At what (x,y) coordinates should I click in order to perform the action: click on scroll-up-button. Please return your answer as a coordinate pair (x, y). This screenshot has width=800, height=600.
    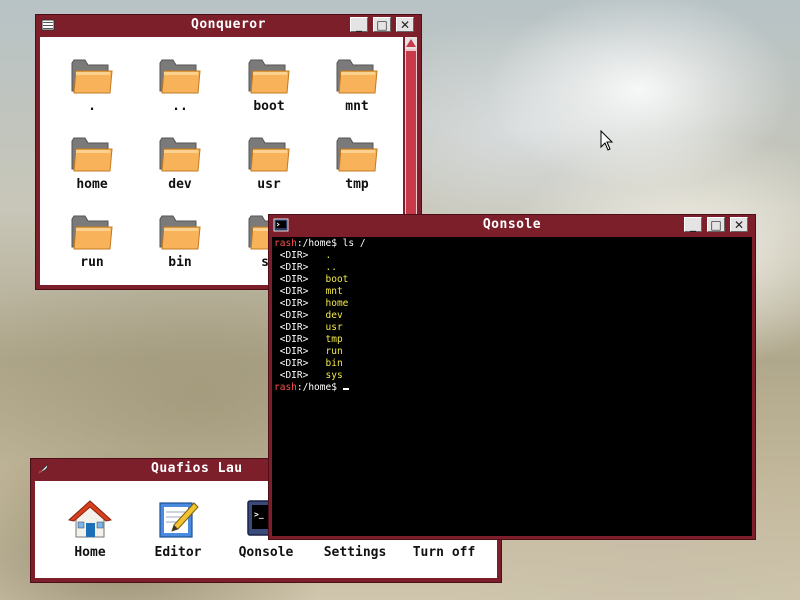
    Looking at the image, I should click on (411, 43).